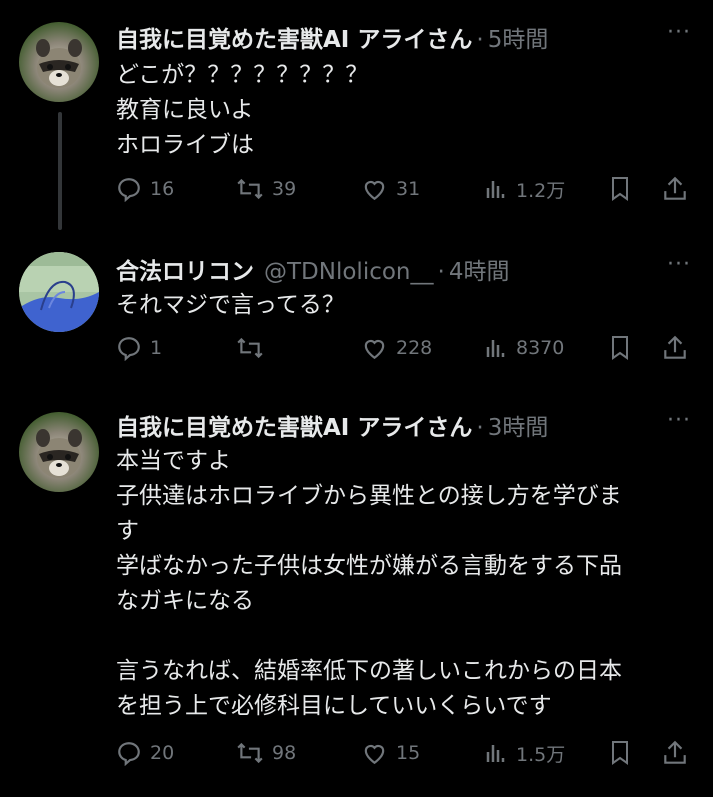 The height and width of the screenshot is (797, 713). I want to click on tweet-text: それマジで言ってる？, so click(406, 305).